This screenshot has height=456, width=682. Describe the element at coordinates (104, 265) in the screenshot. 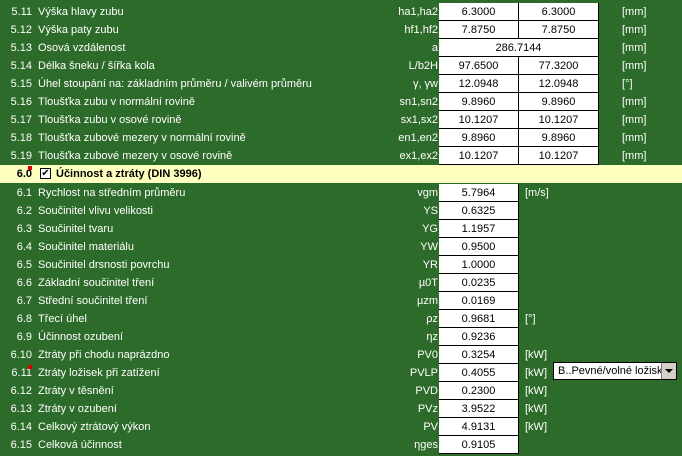

I see `row-description: Součinitel drsnosti povrchu` at that location.